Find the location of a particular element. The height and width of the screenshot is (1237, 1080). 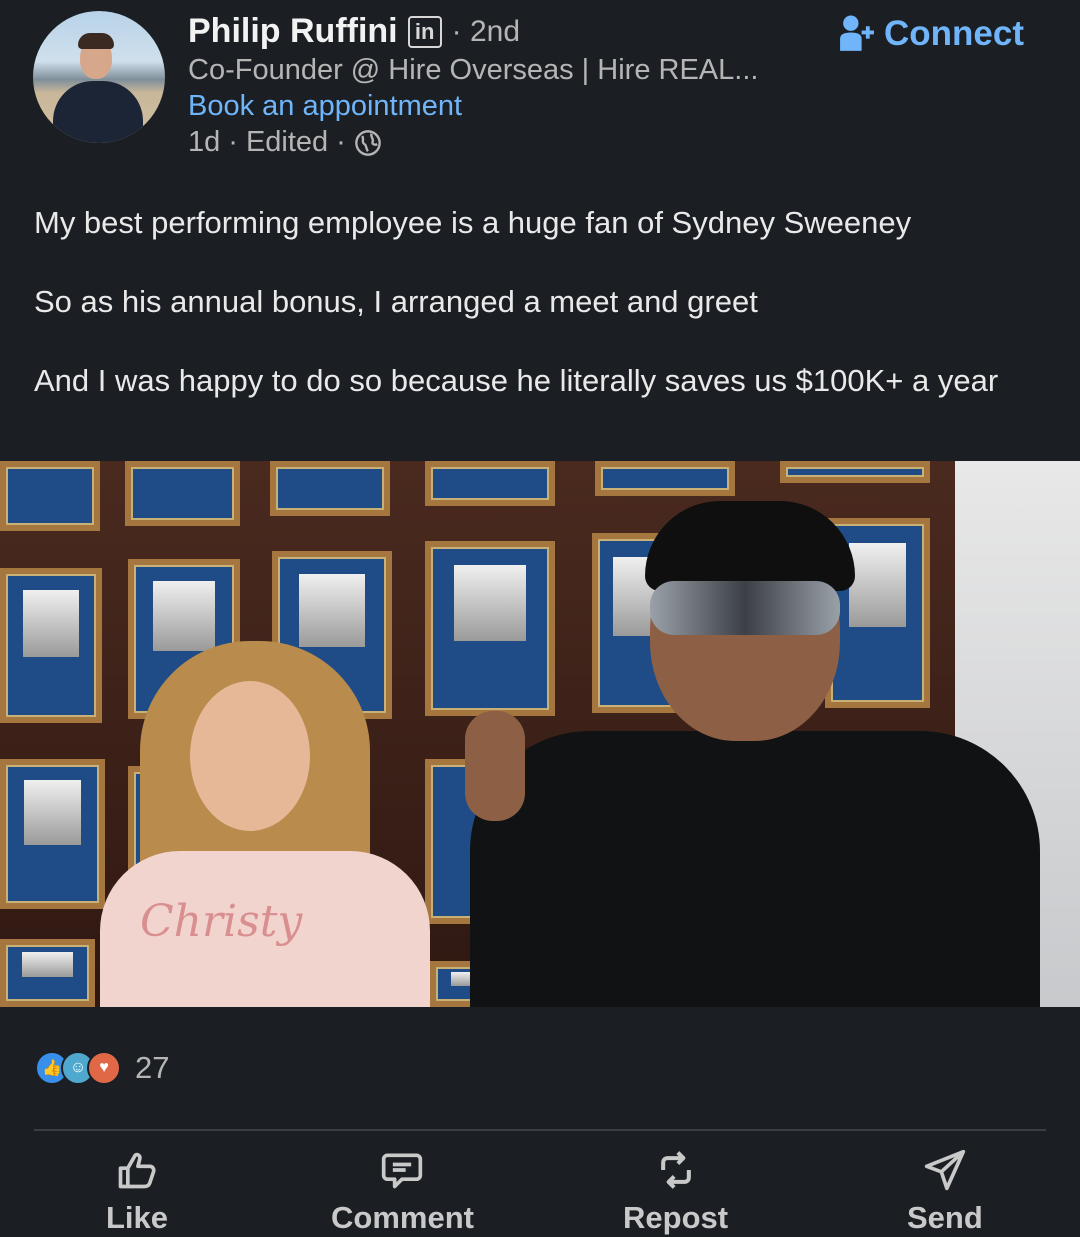

linkedin-badge-icon: in is located at coordinates (424, 31).